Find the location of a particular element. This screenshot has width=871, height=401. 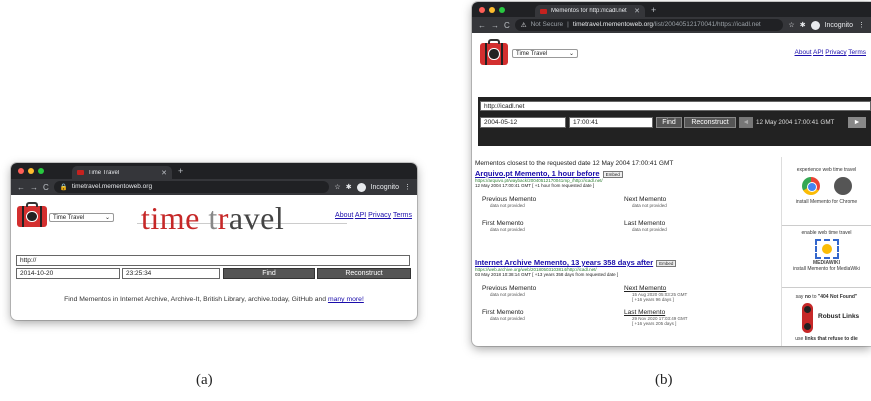

last-memento-label: Last Memento is located at coordinates (645, 223).